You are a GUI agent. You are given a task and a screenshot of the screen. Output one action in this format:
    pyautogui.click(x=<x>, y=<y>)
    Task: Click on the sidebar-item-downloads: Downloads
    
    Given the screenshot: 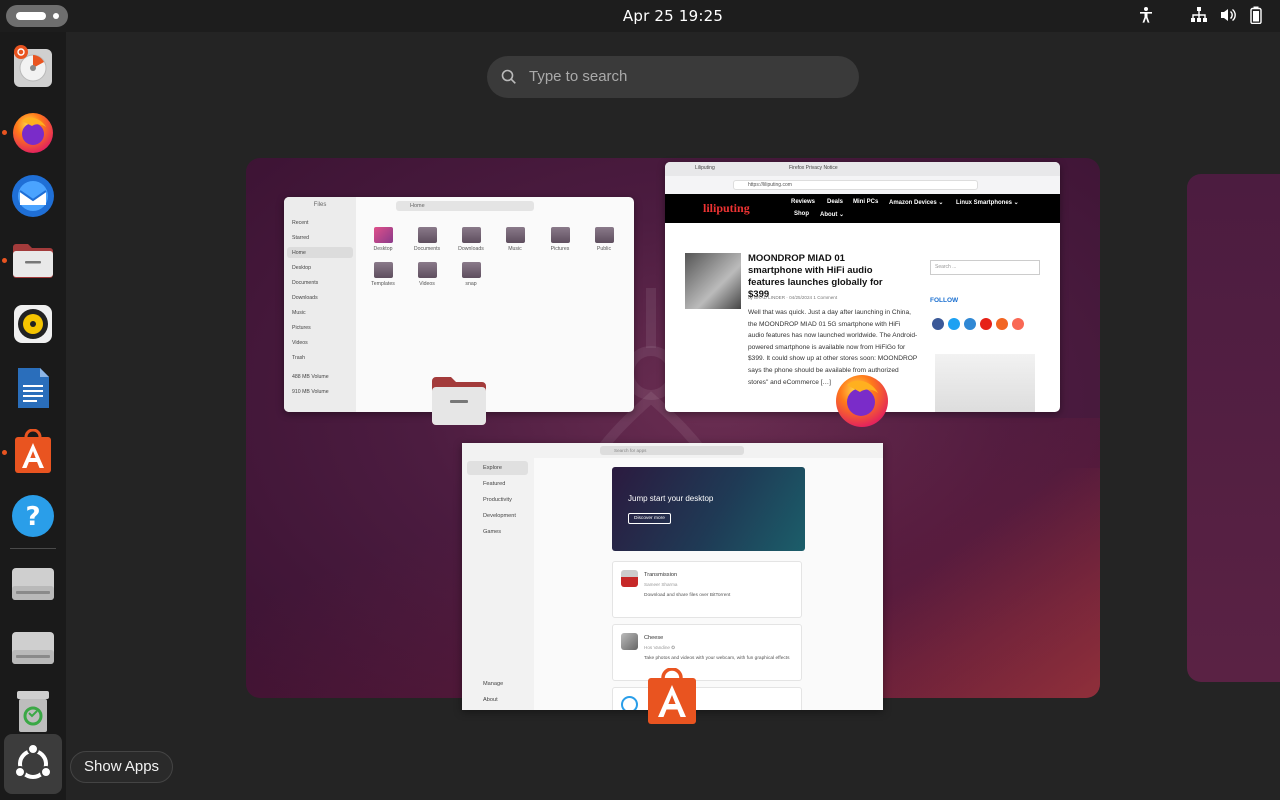 What is the action you would take?
    pyautogui.click(x=305, y=298)
    